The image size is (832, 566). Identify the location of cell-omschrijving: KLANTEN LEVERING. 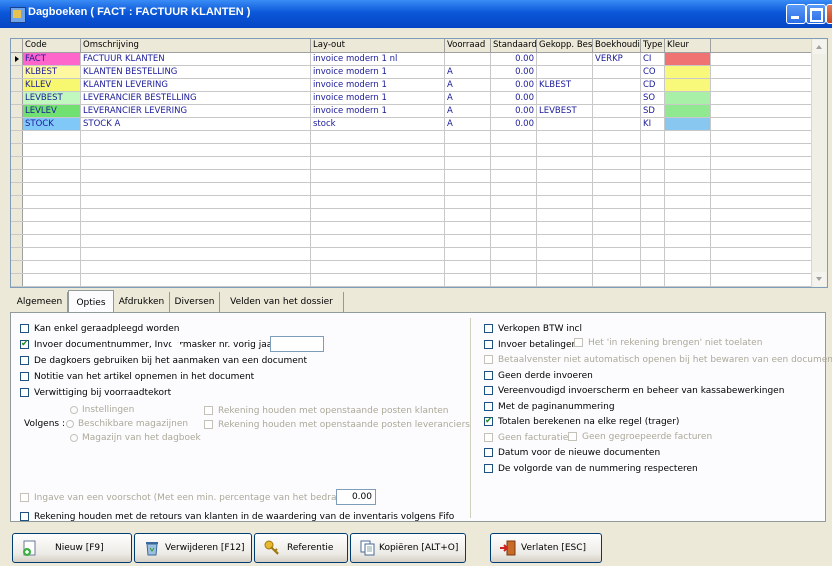
(196, 85).